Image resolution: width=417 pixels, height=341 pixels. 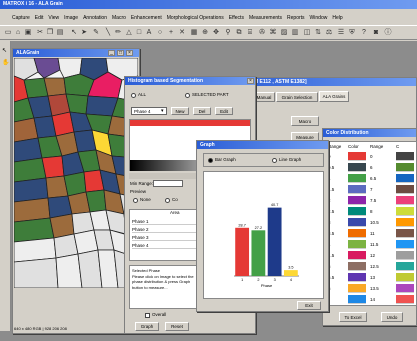 What do you see at coordinates (166, 245) in the screenshot?
I see `phase-row: Phase 4` at bounding box center [166, 245].